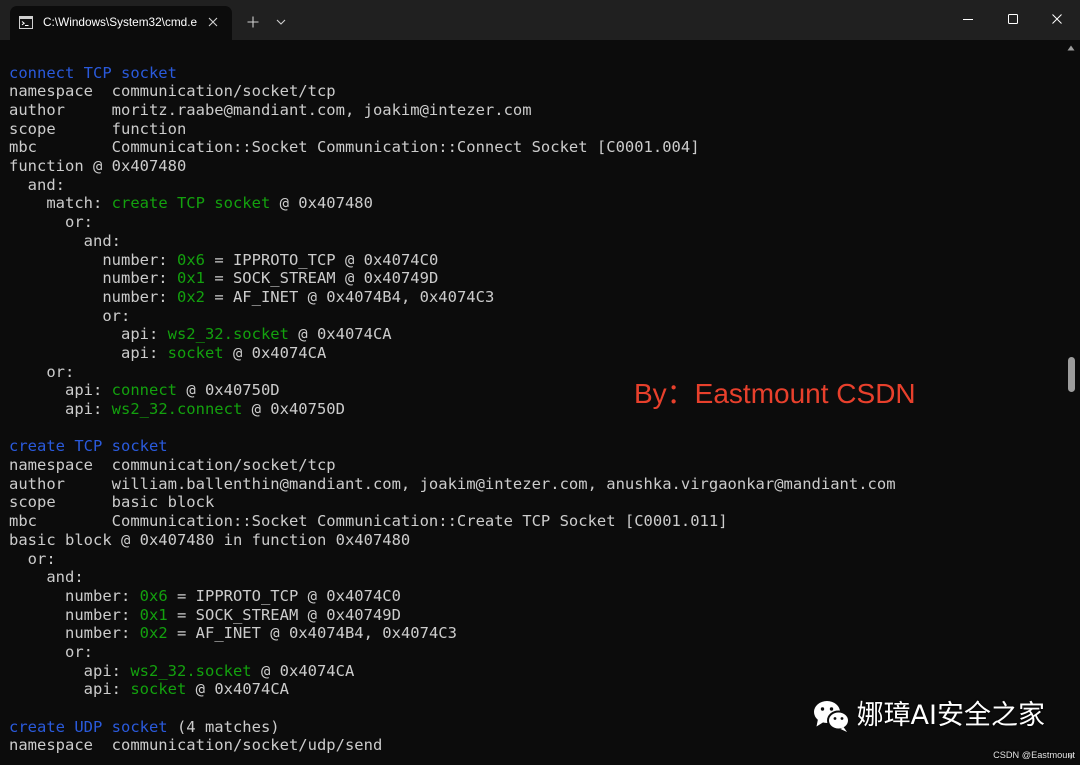 The height and width of the screenshot is (765, 1080). What do you see at coordinates (775, 393) in the screenshot?
I see `author-watermark: By：Eastmount CSDN` at bounding box center [775, 393].